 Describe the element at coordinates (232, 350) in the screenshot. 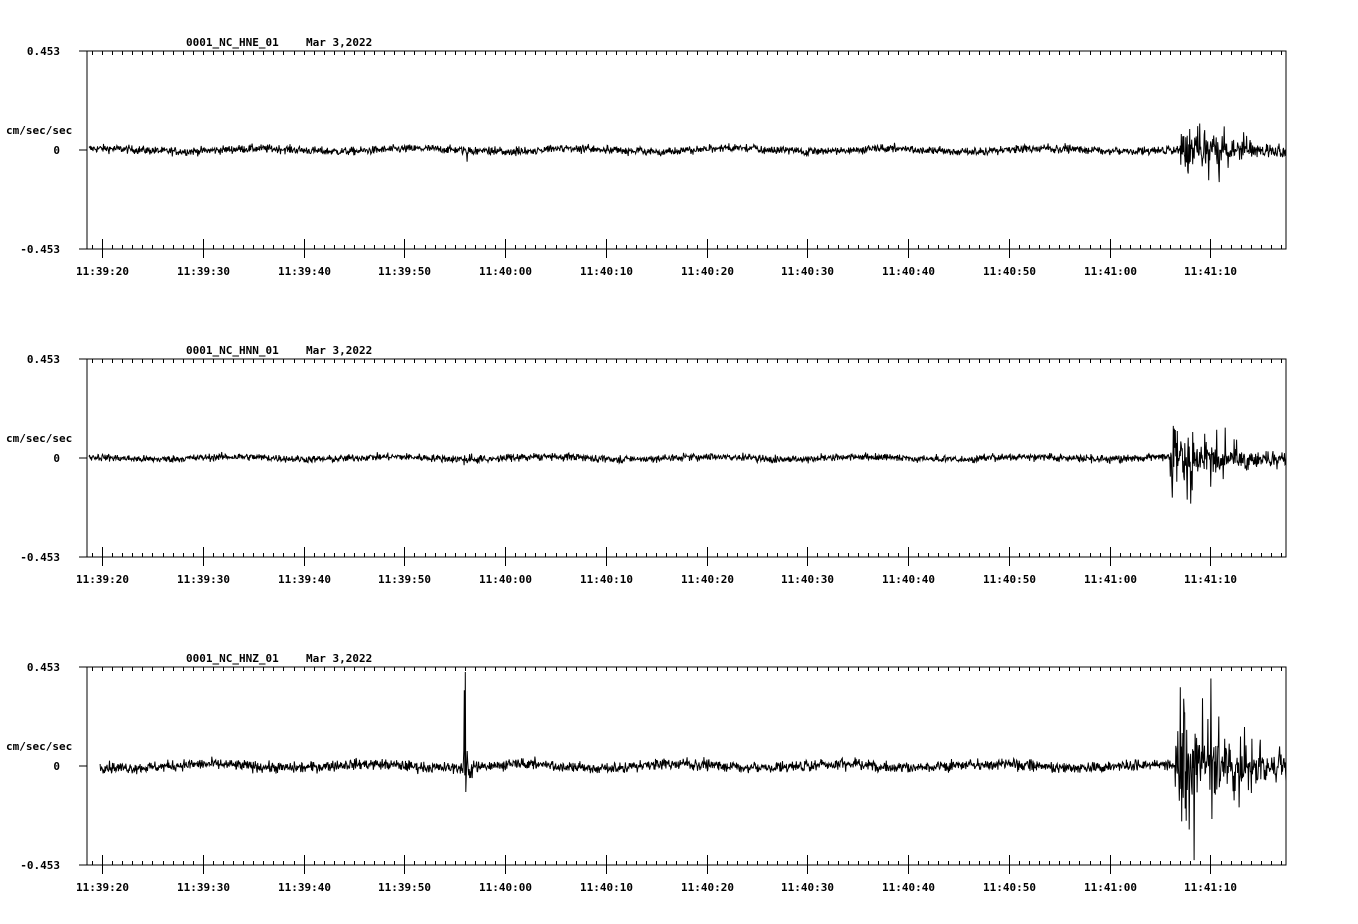

I see `panel-title: 0001_NC_HNN_01` at that location.